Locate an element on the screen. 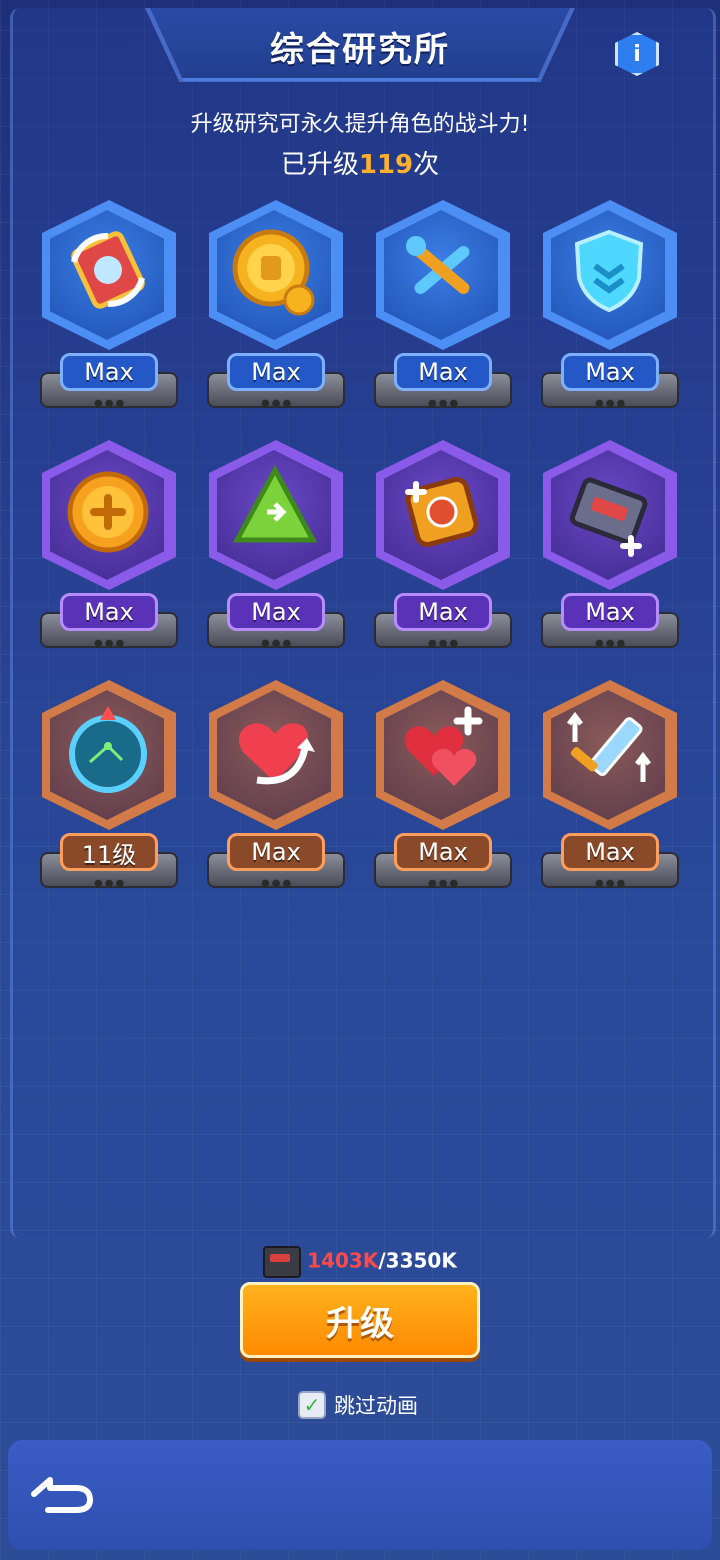  resource-max: 3350K is located at coordinates (421, 1260).